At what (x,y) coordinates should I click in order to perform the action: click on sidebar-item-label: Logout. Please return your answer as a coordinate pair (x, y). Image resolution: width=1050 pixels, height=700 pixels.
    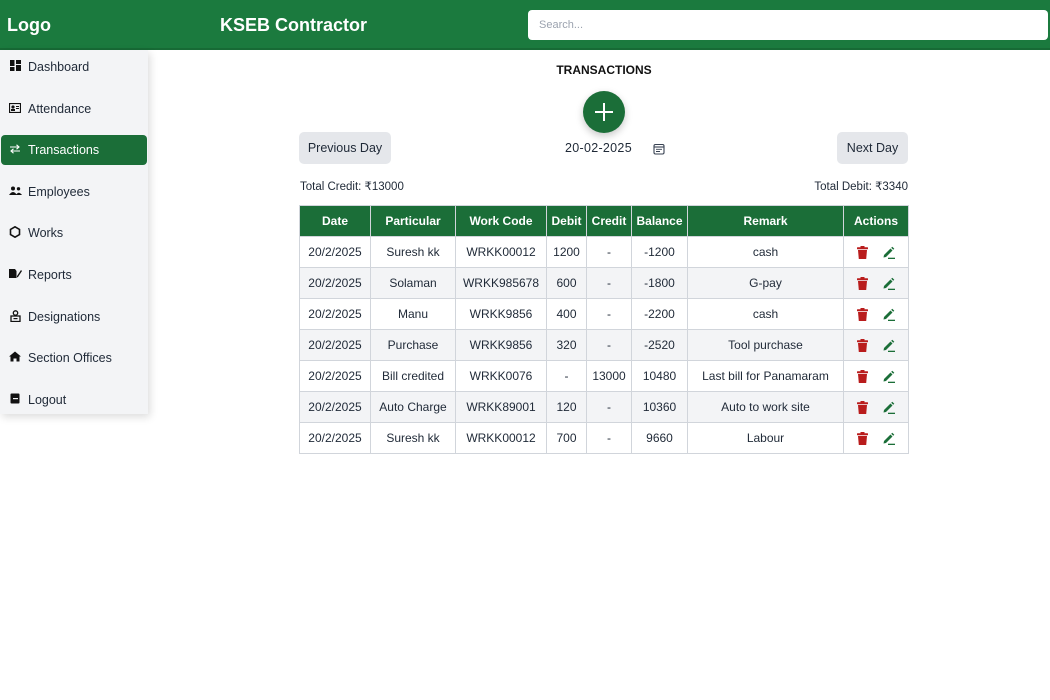
    Looking at the image, I should click on (47, 400).